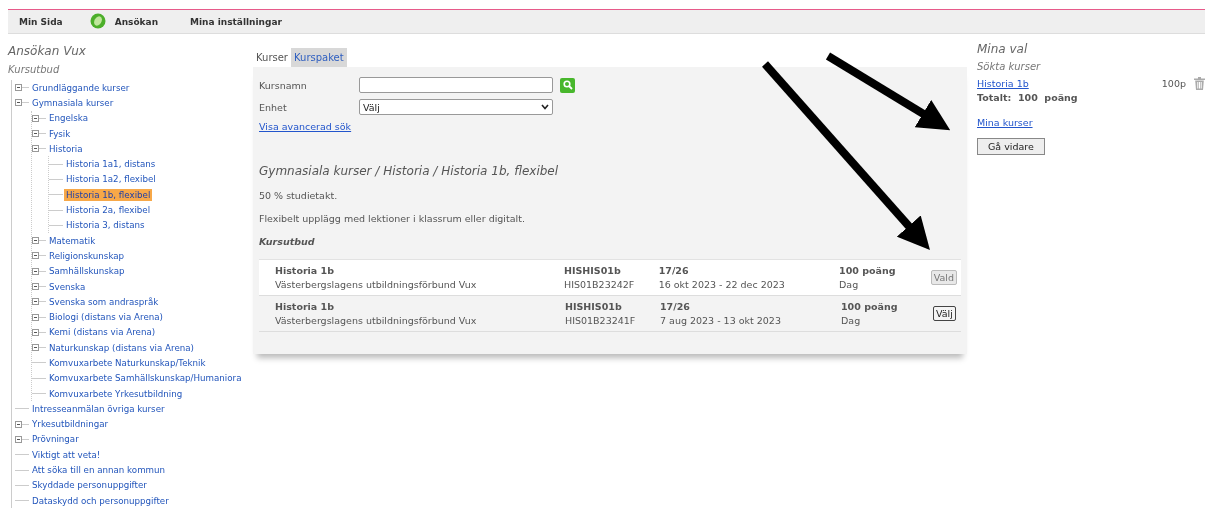  I want to click on tree-item: Intresseanmälan övriga kurser, so click(98, 408).